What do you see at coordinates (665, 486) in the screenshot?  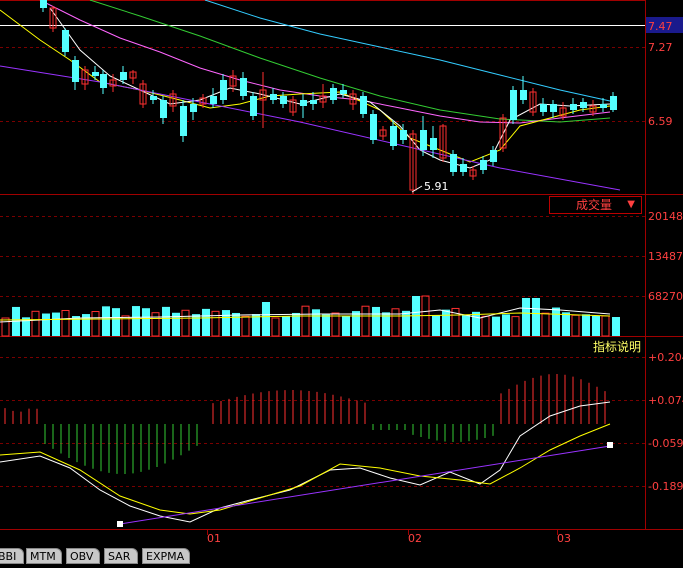 I see `macd-axis-label-4: -0.189` at bounding box center [665, 486].